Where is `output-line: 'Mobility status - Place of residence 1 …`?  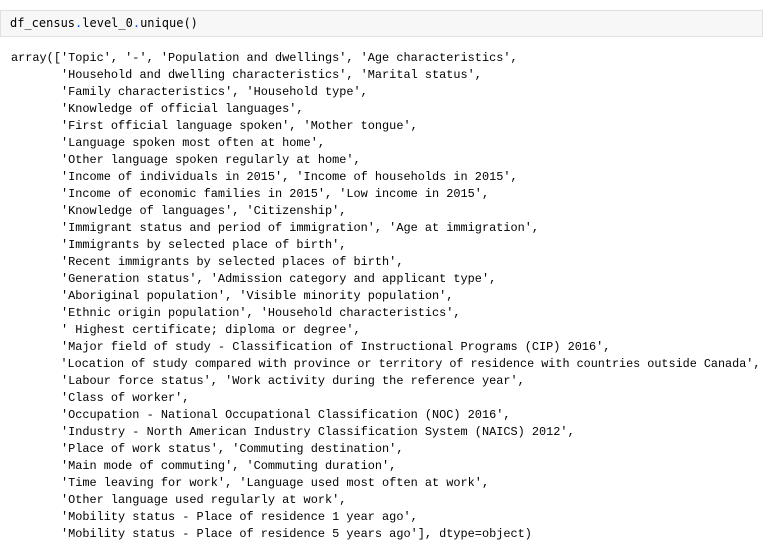 output-line: 'Mobility status - Place of residence 1 … is located at coordinates (214, 517).